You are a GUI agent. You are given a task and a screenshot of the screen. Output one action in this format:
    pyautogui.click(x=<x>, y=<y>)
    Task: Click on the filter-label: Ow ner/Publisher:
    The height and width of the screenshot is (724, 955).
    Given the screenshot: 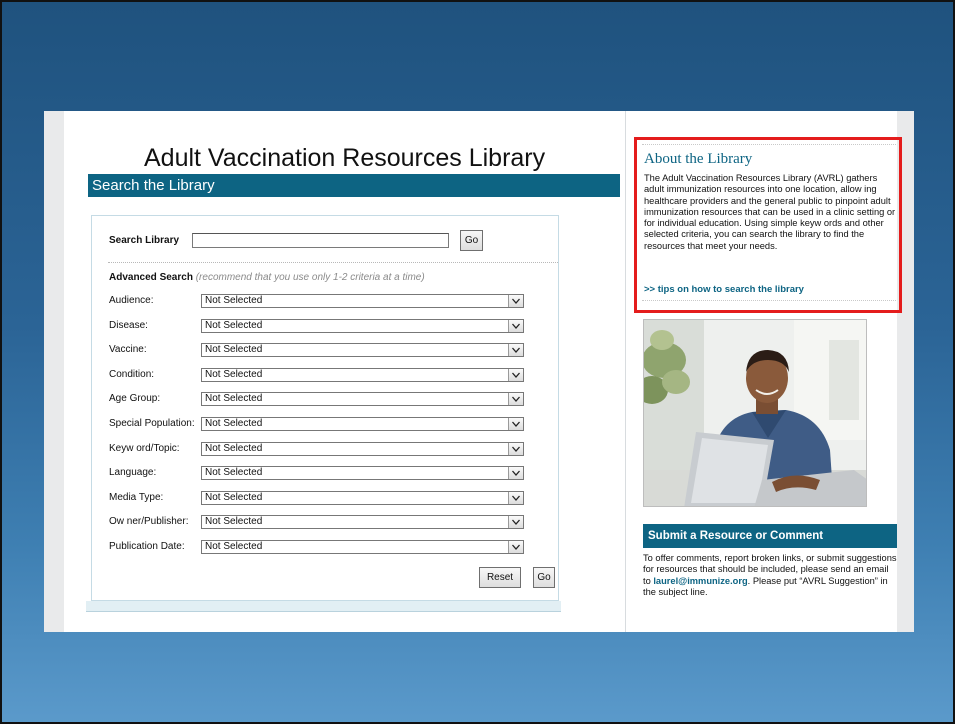 What is the action you would take?
    pyautogui.click(x=149, y=521)
    